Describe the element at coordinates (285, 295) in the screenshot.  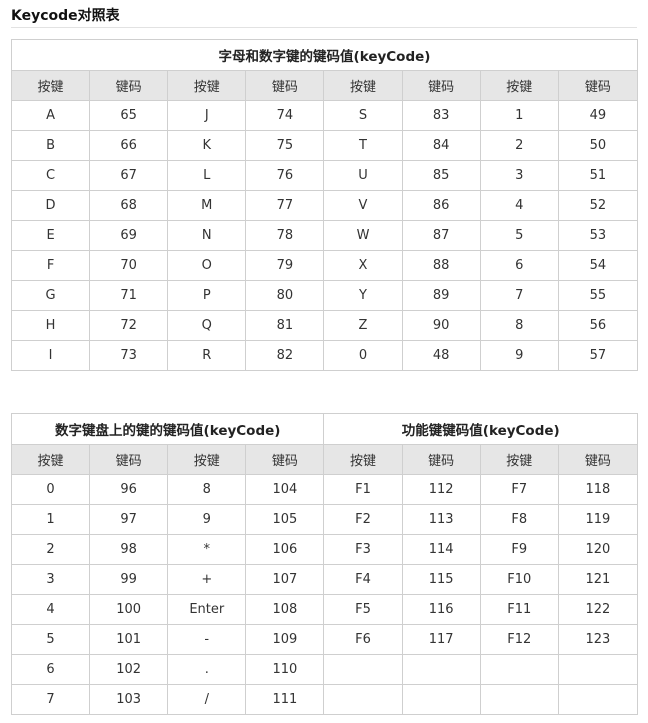
I see `keycode-cell: 80` at that location.